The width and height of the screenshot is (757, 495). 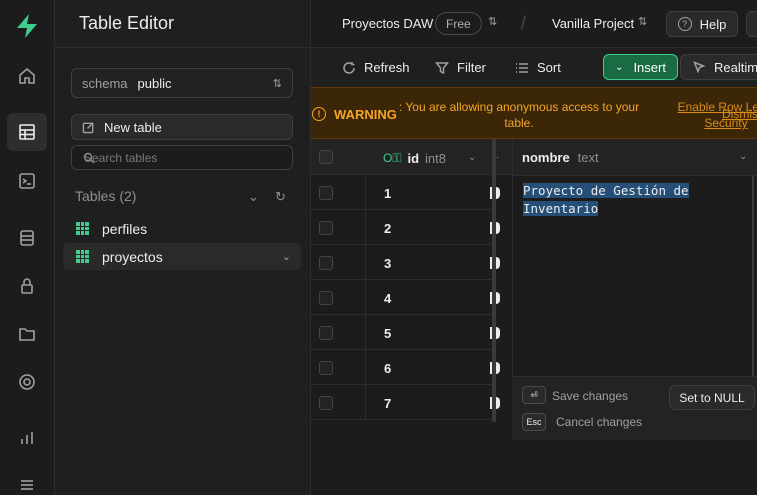 I want to click on supabase-logo-icon, so click(x=27, y=26).